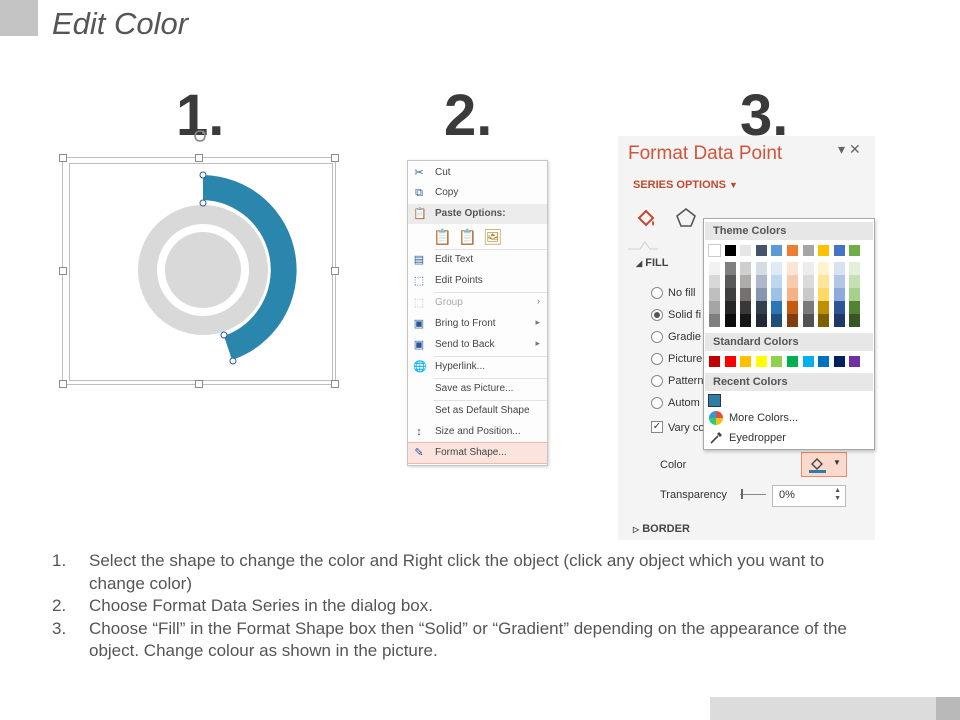 This screenshot has height=720, width=960. I want to click on menu-item-send-to-back: ▣ Send to Back ▸, so click(477, 345).